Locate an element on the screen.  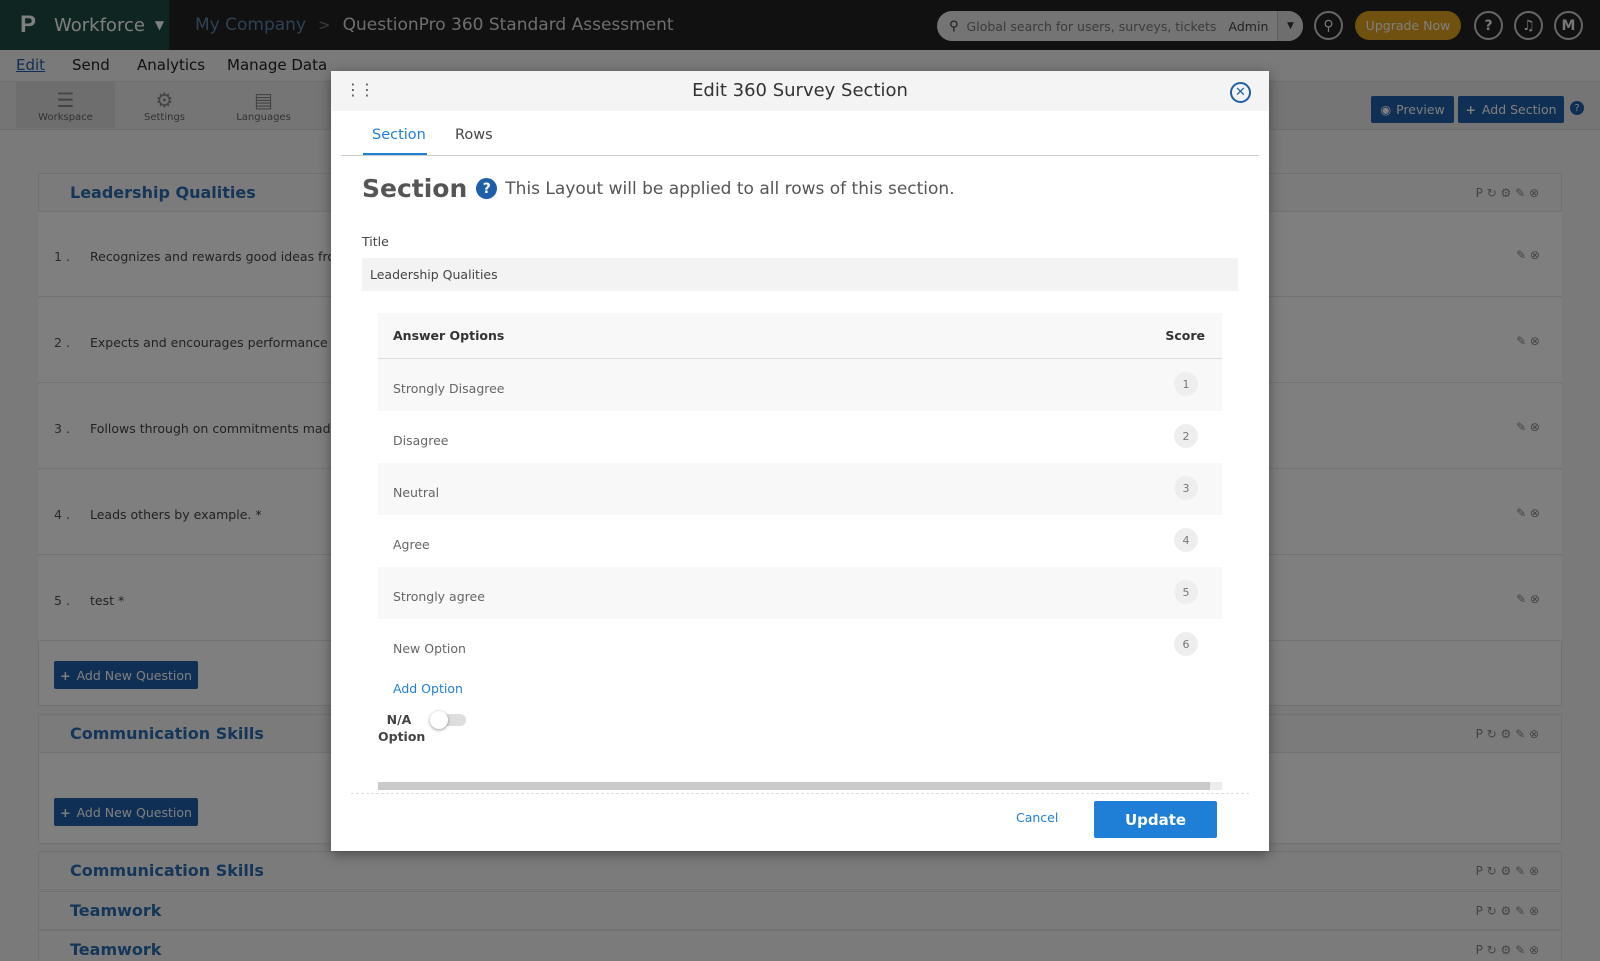
question-mark-icon: ? is located at coordinates (487, 188).